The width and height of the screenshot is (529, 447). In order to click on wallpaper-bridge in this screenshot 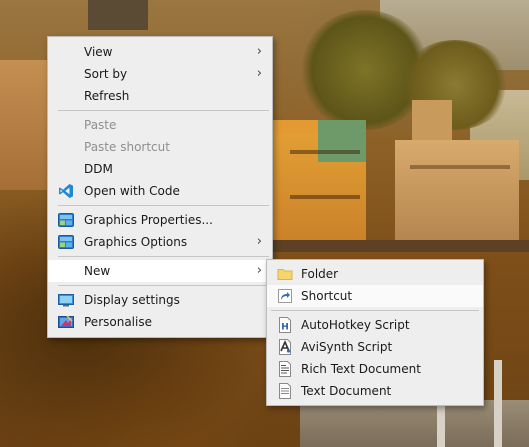, I will do `click(389, 246)`.